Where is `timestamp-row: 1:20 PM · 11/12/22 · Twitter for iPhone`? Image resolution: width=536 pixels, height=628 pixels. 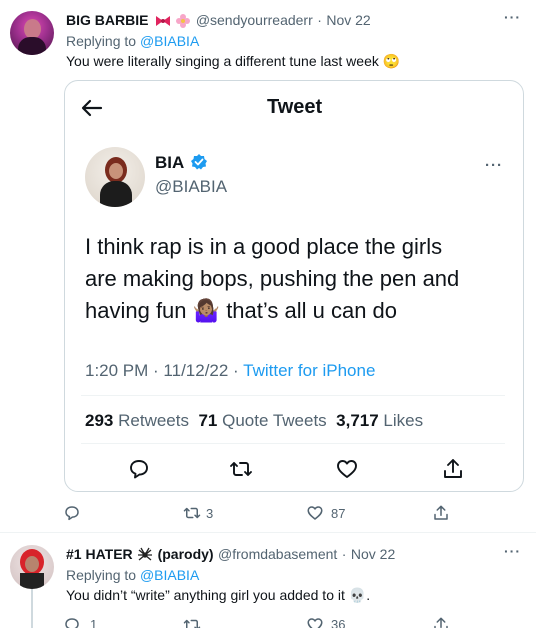 timestamp-row: 1:20 PM · 11/12/22 · Twitter for iPhone is located at coordinates (230, 371).